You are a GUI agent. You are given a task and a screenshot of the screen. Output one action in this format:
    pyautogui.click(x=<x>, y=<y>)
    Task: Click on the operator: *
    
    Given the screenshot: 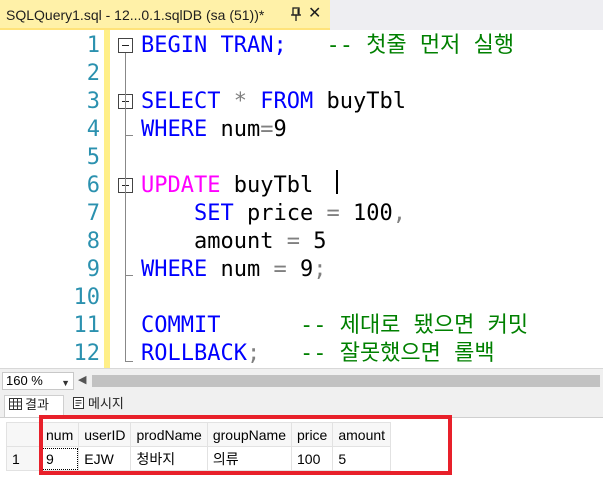 What is the action you would take?
    pyautogui.click(x=240, y=101)
    